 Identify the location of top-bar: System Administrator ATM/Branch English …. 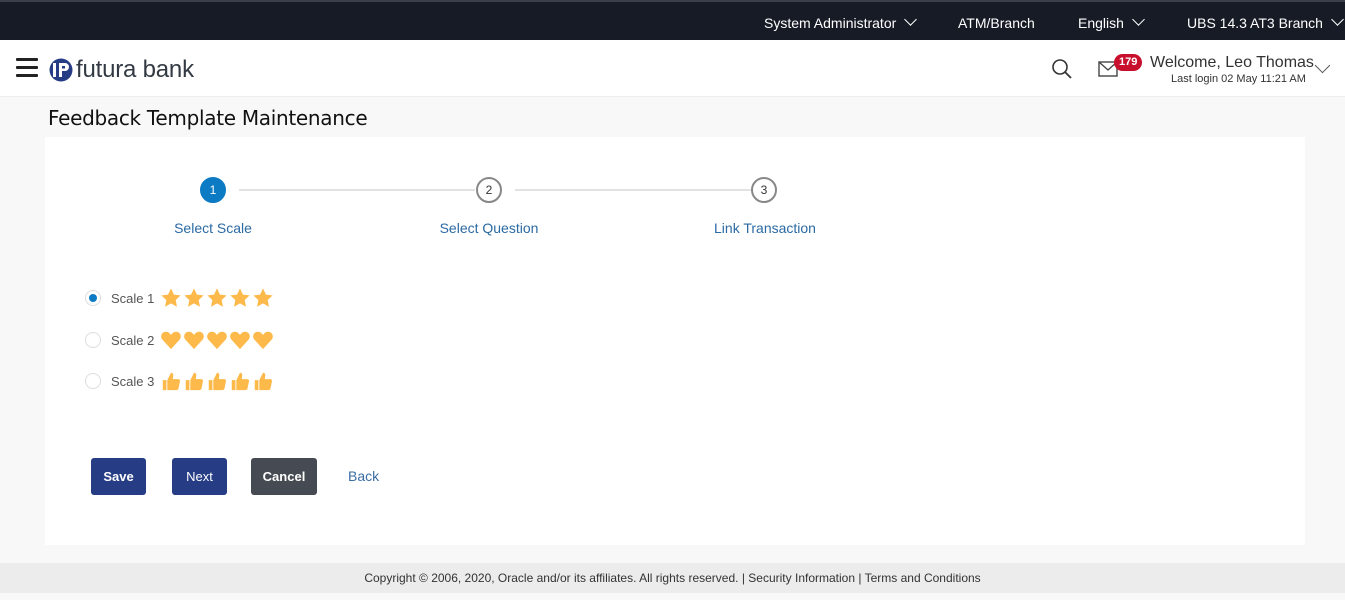
(672, 20).